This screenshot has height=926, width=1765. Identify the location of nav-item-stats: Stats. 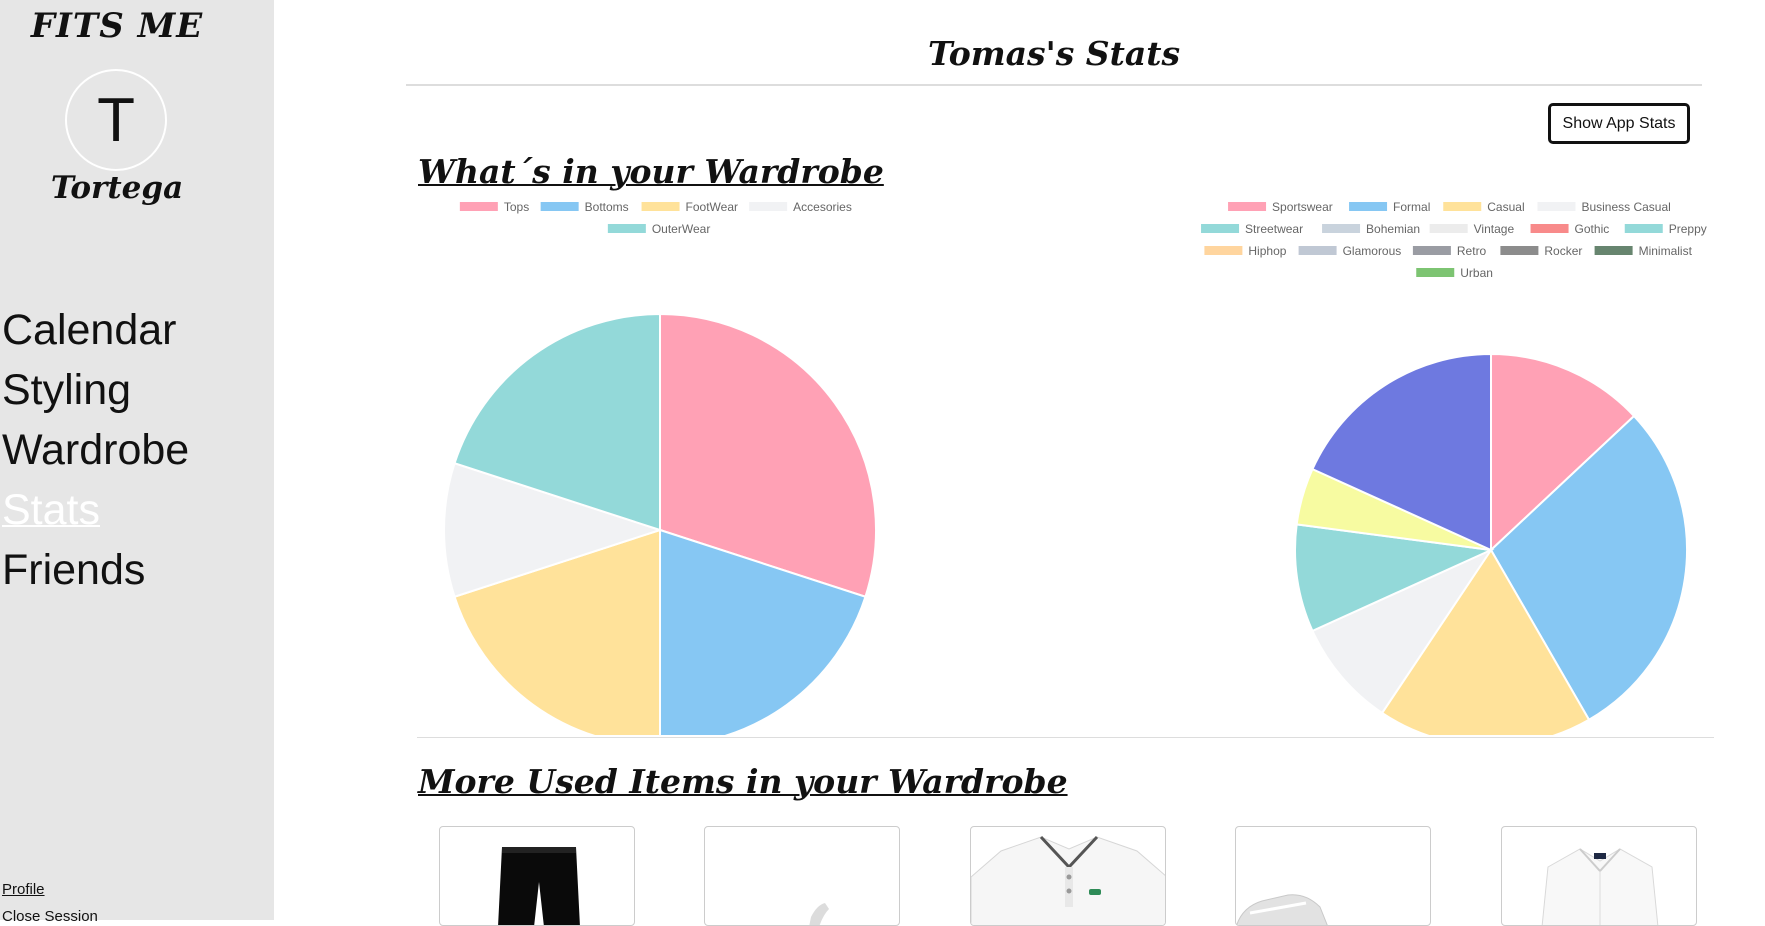
(95, 510).